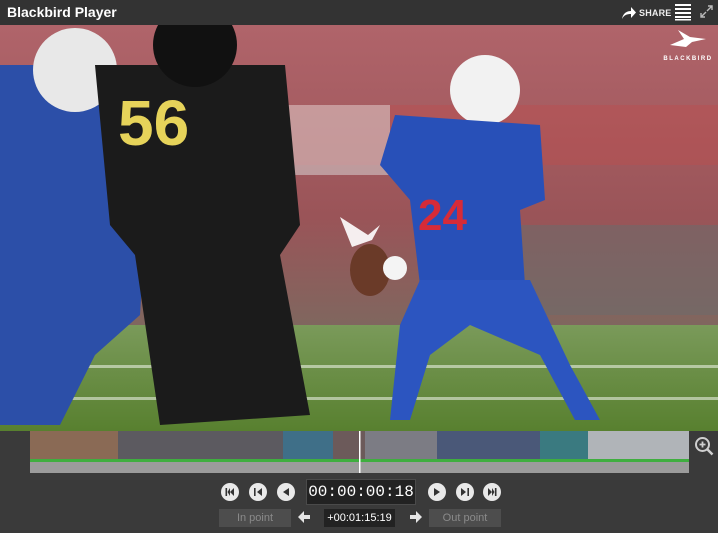 The height and width of the screenshot is (533, 718). I want to click on out-point-button: Out point, so click(465, 518).